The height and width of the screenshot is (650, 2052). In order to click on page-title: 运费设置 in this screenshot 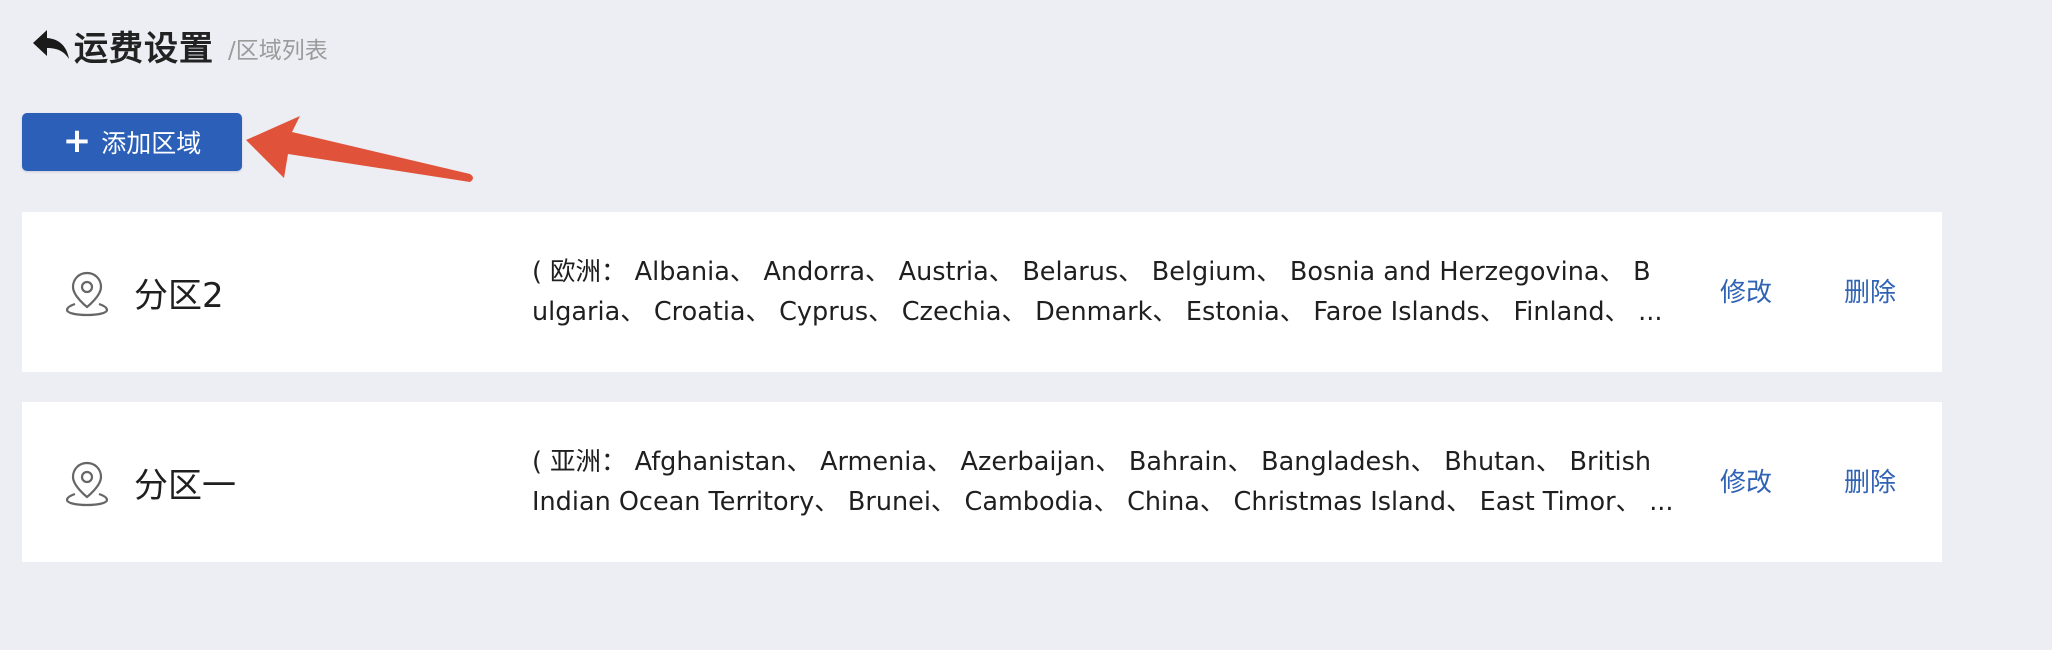, I will do `click(144, 48)`.